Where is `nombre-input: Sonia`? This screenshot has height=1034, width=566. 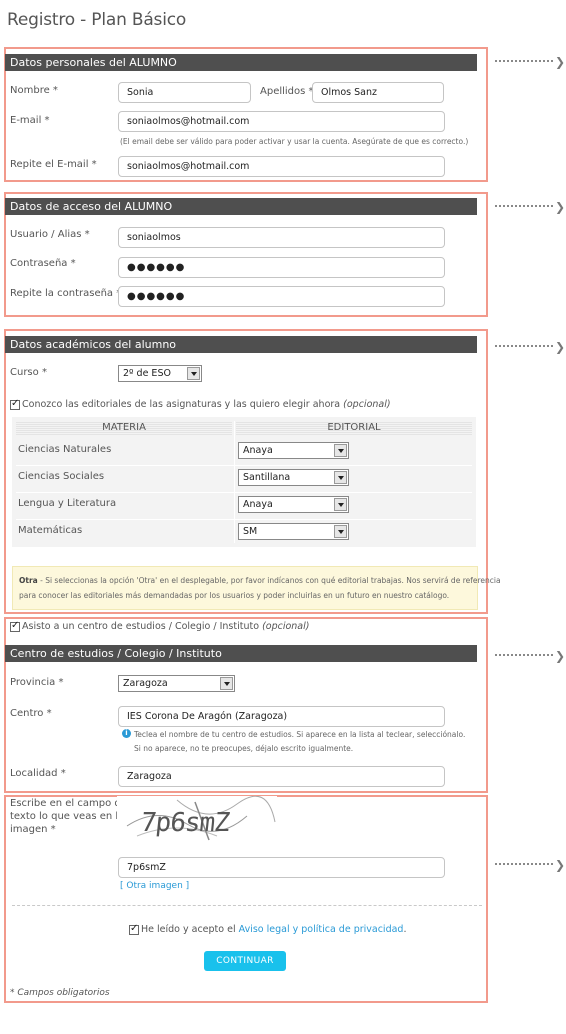
nombre-input: Sonia is located at coordinates (184, 92).